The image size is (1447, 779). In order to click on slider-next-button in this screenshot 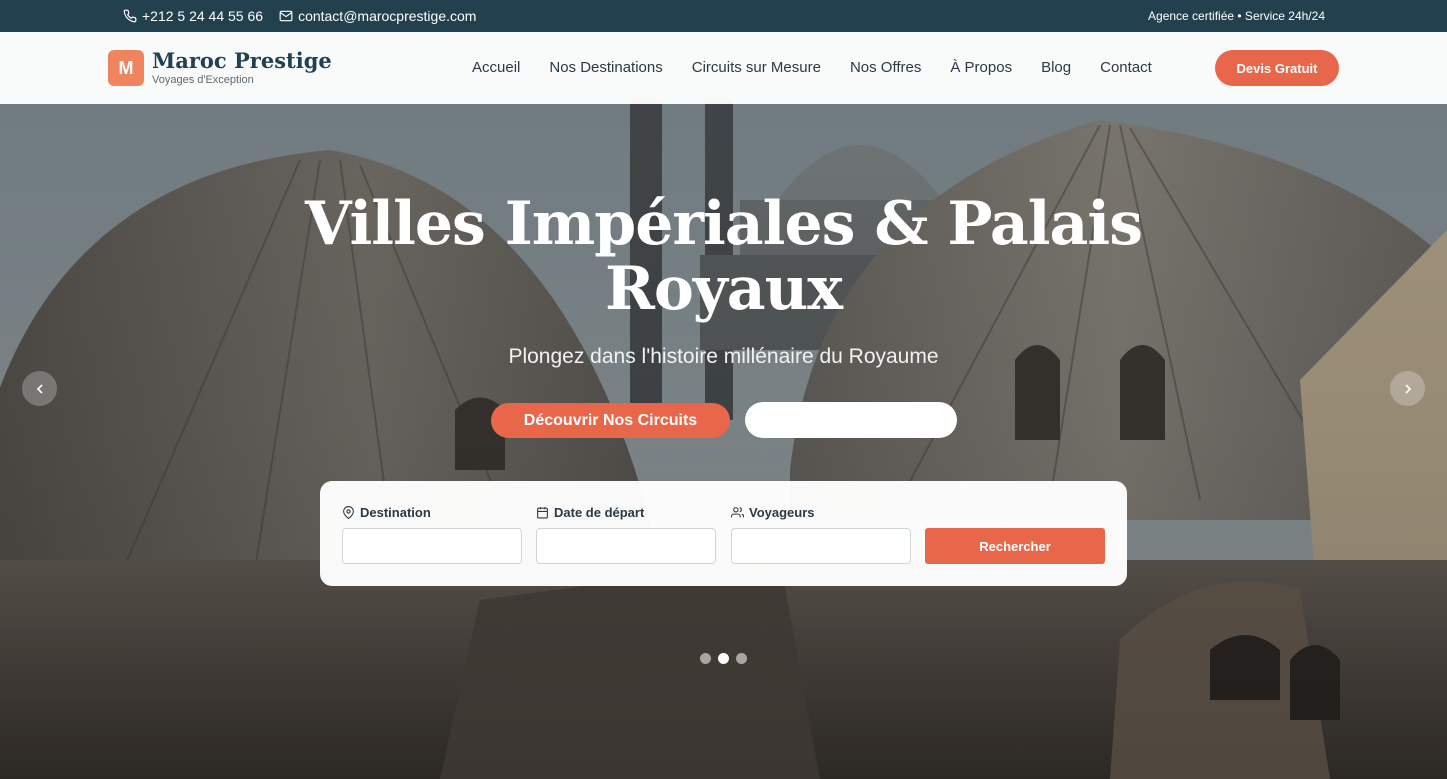, I will do `click(1407, 388)`.